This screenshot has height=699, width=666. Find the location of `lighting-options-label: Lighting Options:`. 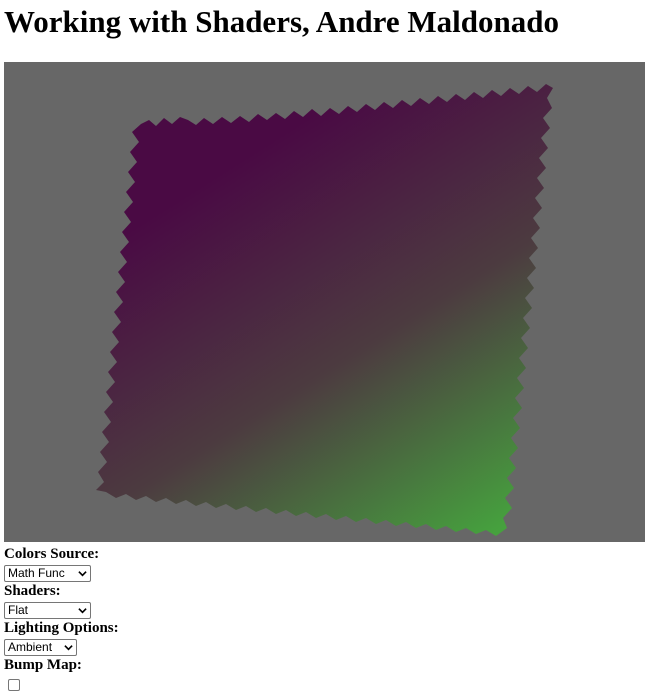

lighting-options-label: Lighting Options: is located at coordinates (61, 628).